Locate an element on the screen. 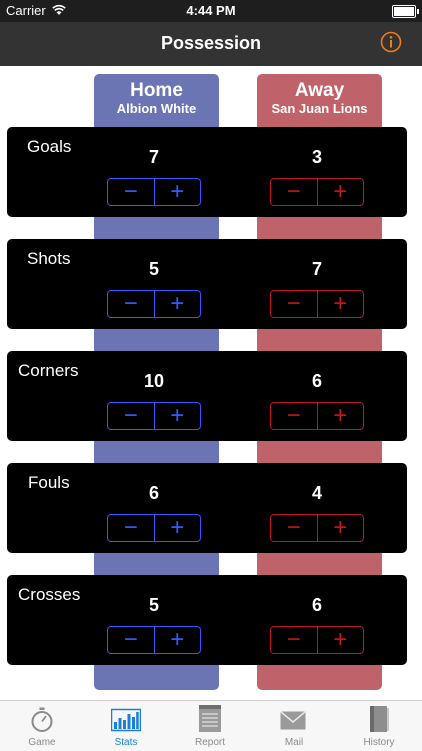 This screenshot has height=751, width=422. book-icon is located at coordinates (379, 719).